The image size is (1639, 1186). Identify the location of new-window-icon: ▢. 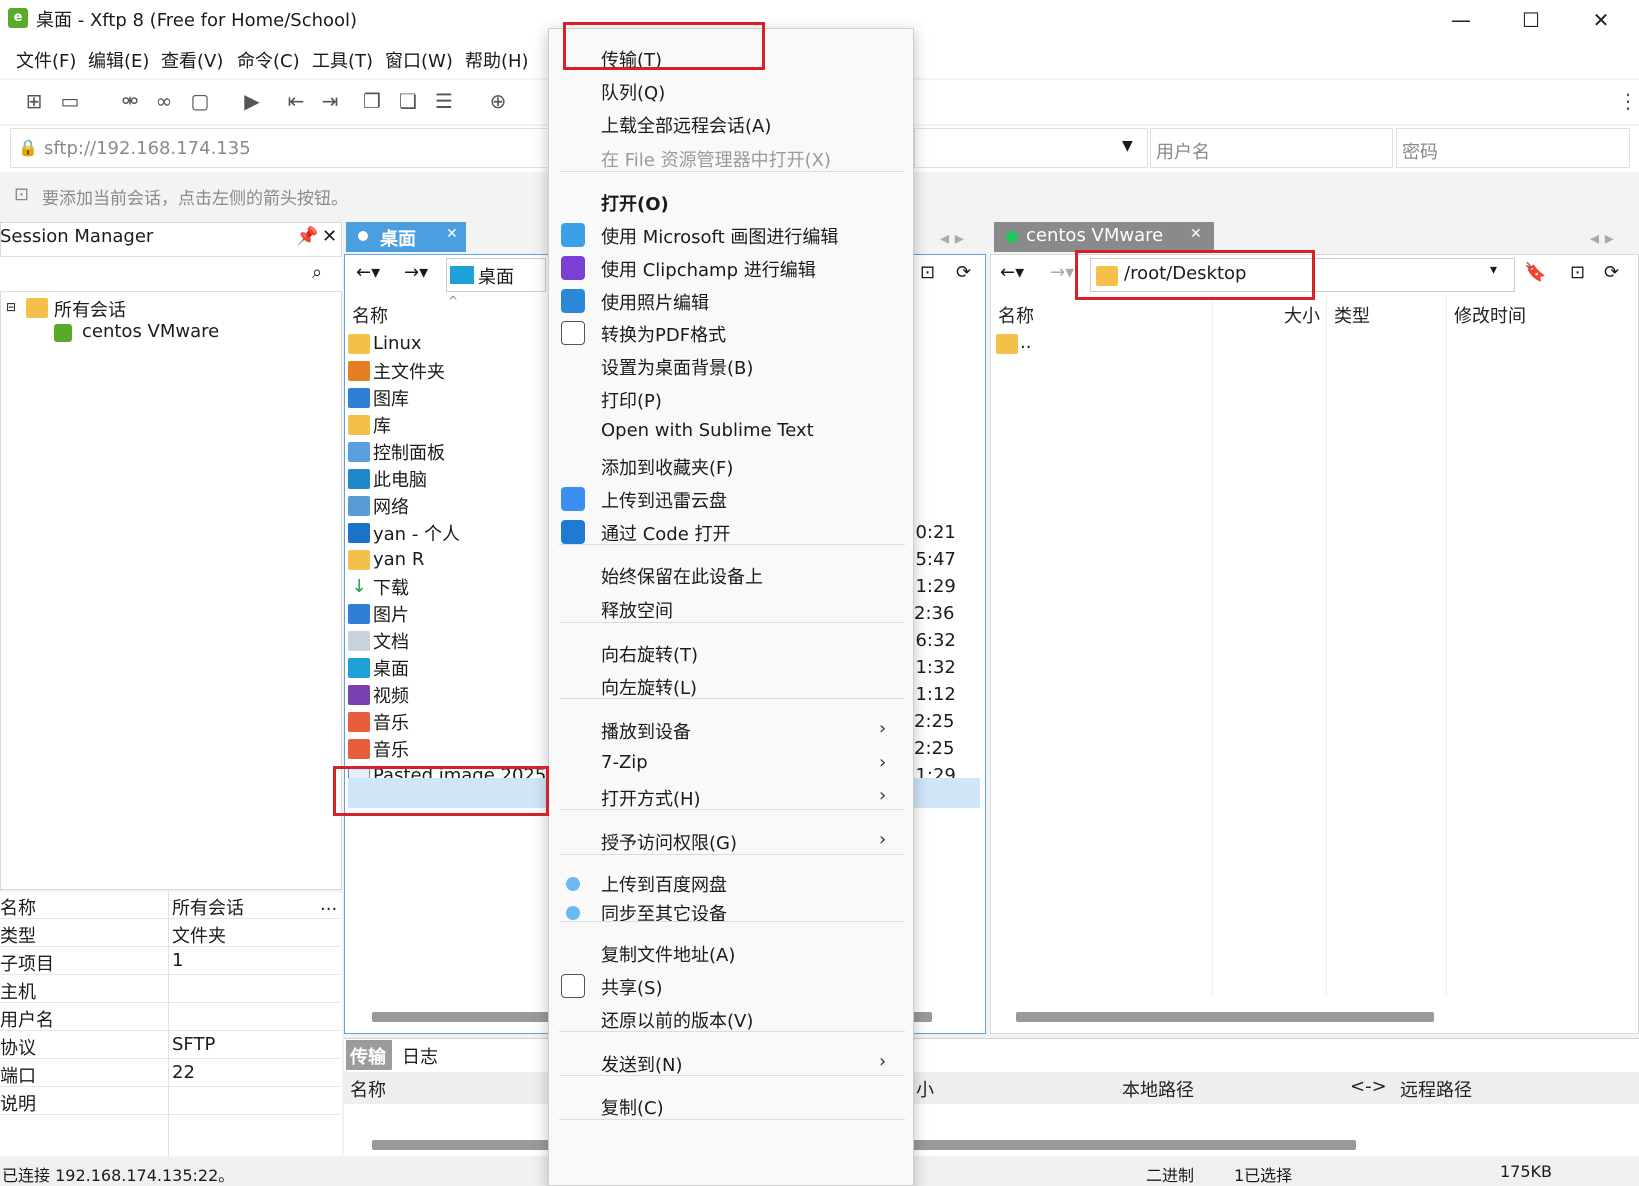
(200, 101).